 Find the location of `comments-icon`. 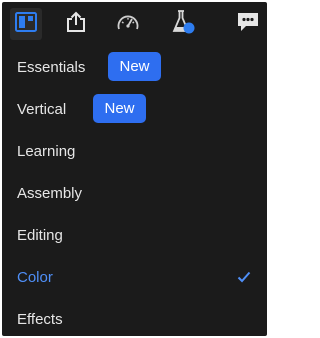

comments-icon is located at coordinates (247, 24).